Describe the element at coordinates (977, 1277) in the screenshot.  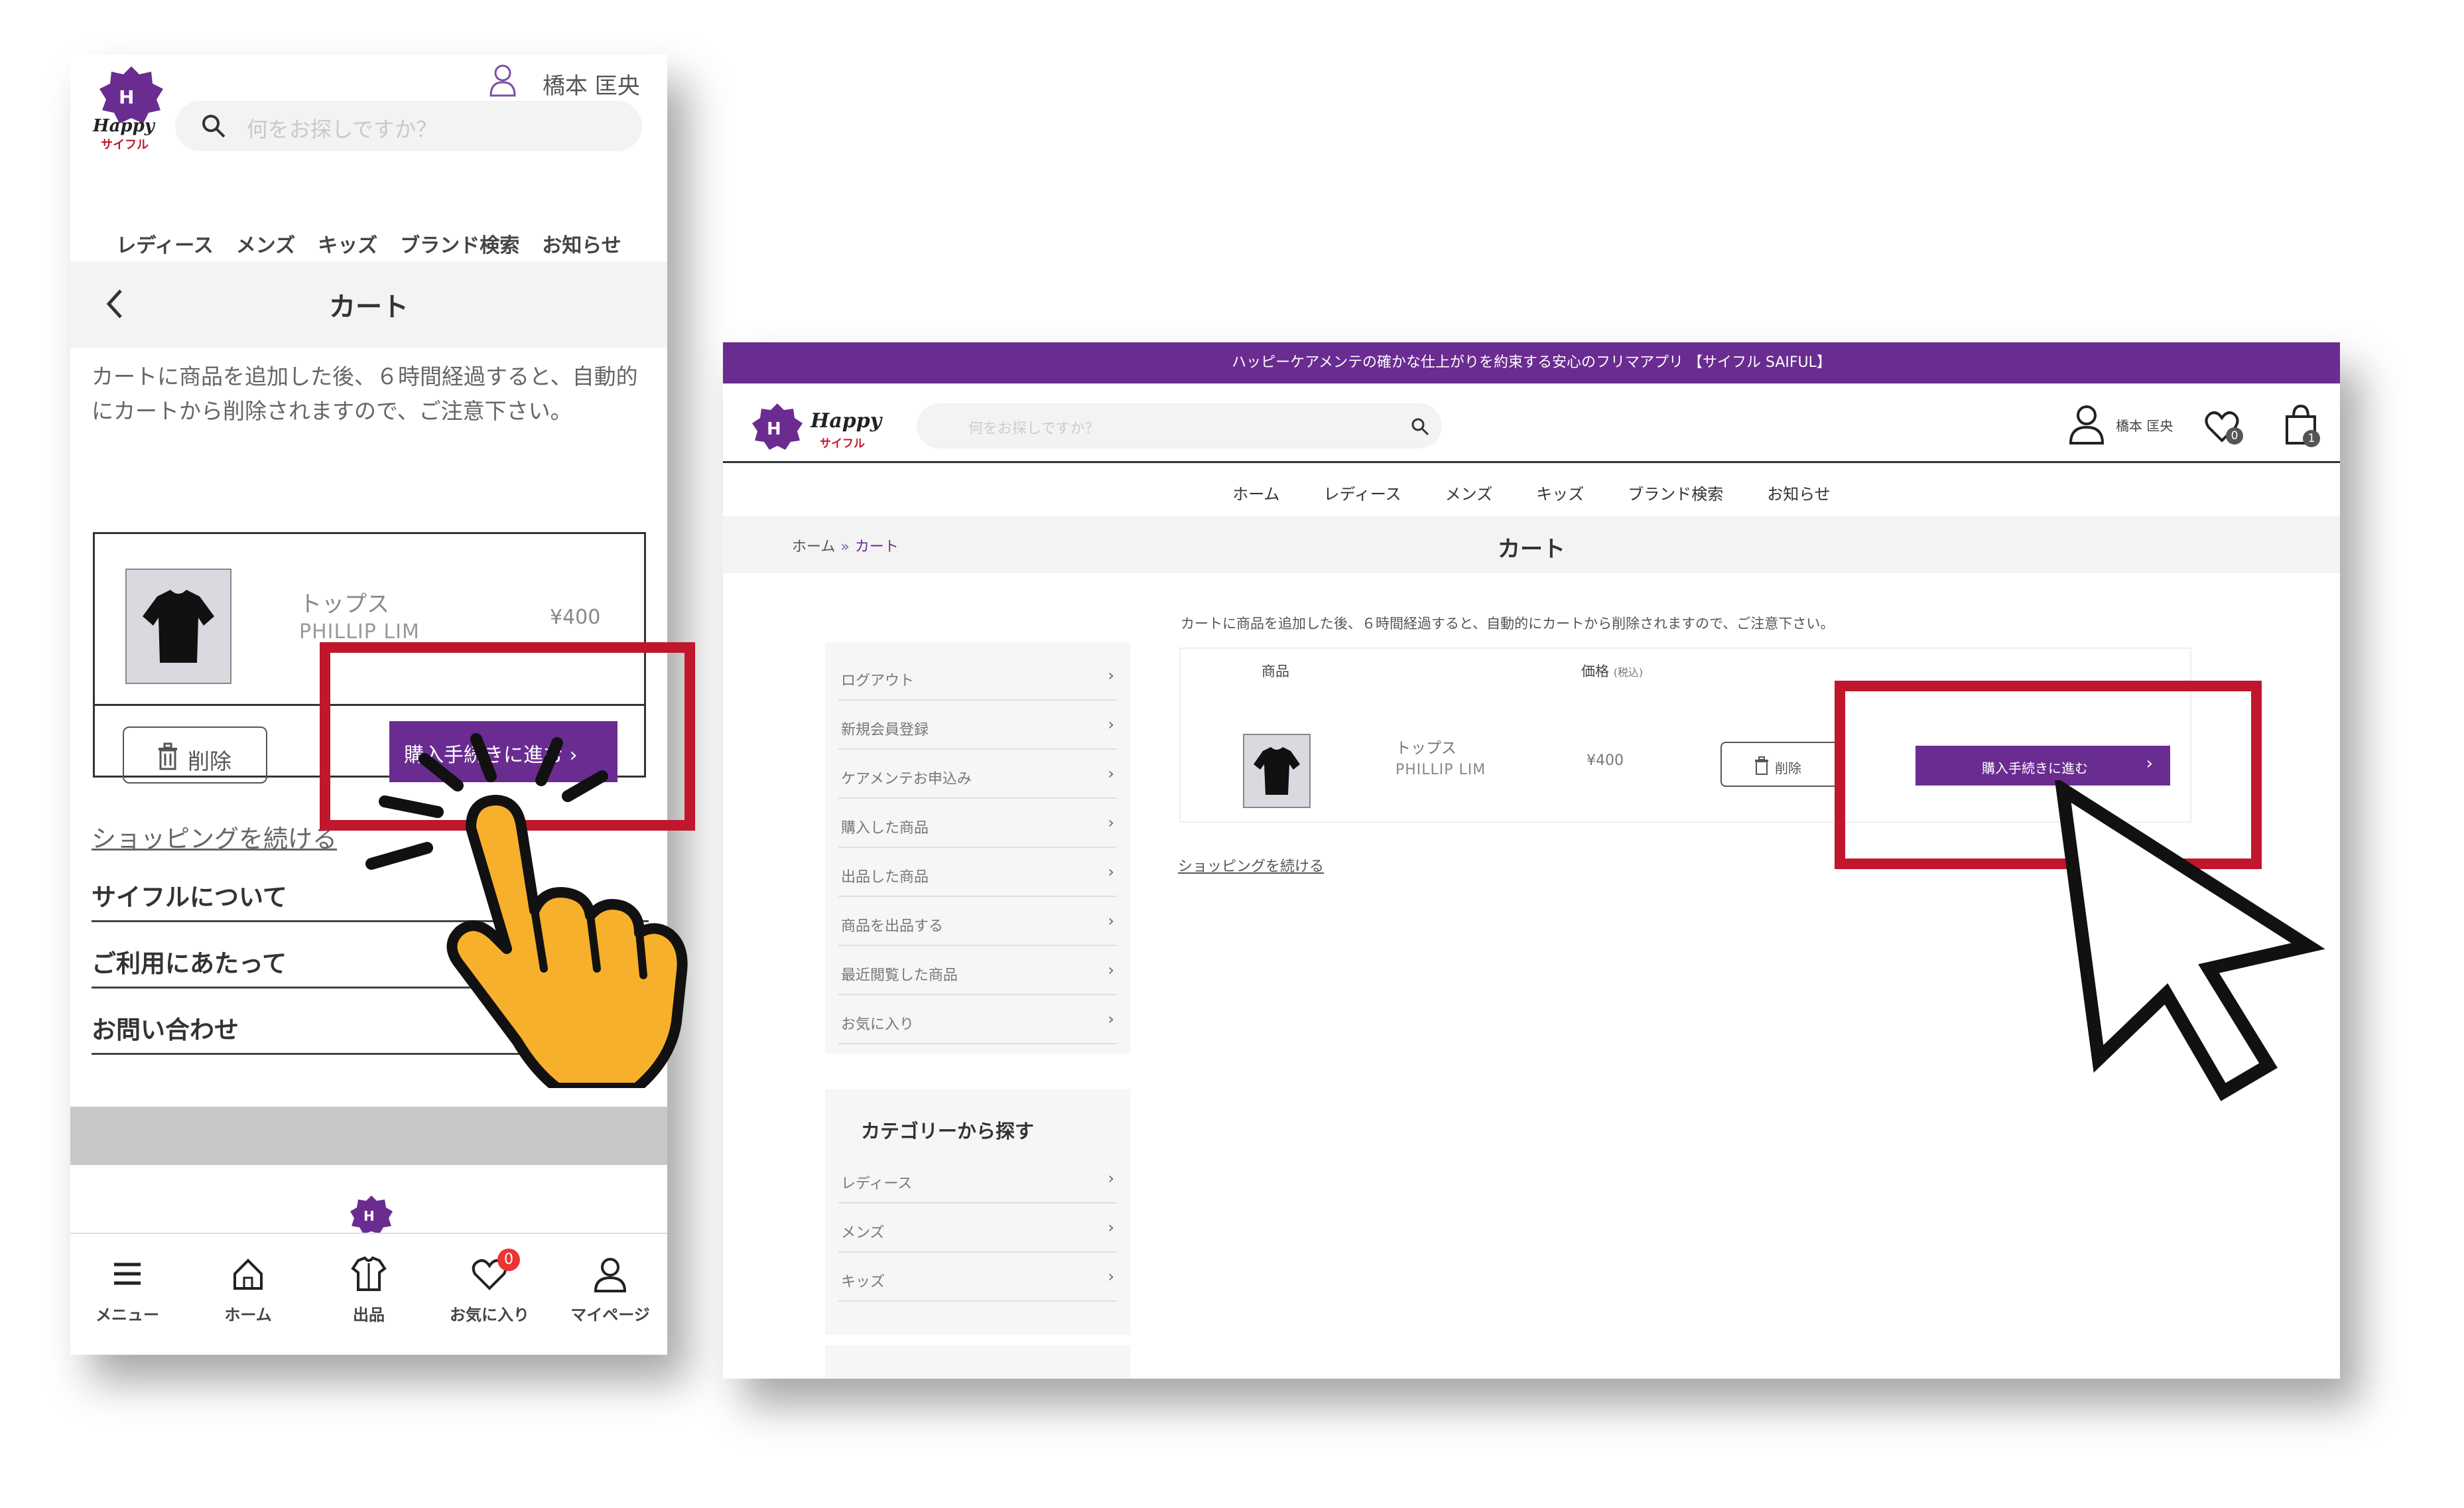
I see `category-kids: キッズ ›` at that location.